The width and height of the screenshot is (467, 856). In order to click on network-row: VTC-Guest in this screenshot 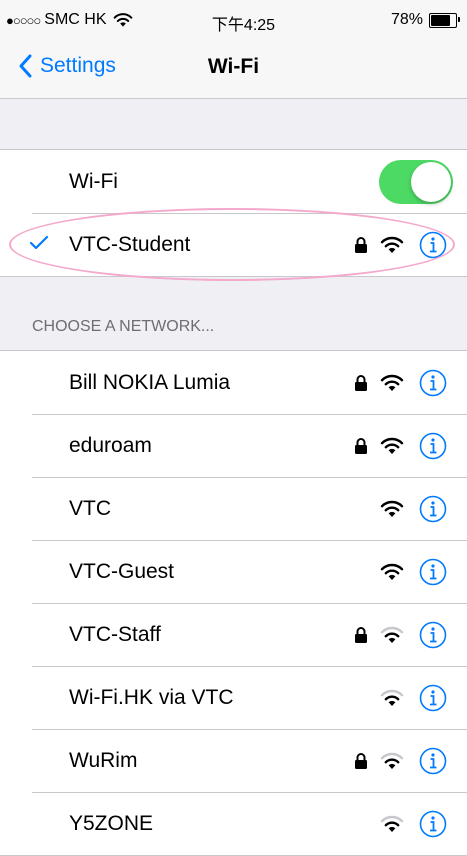, I will do `click(233, 571)`.